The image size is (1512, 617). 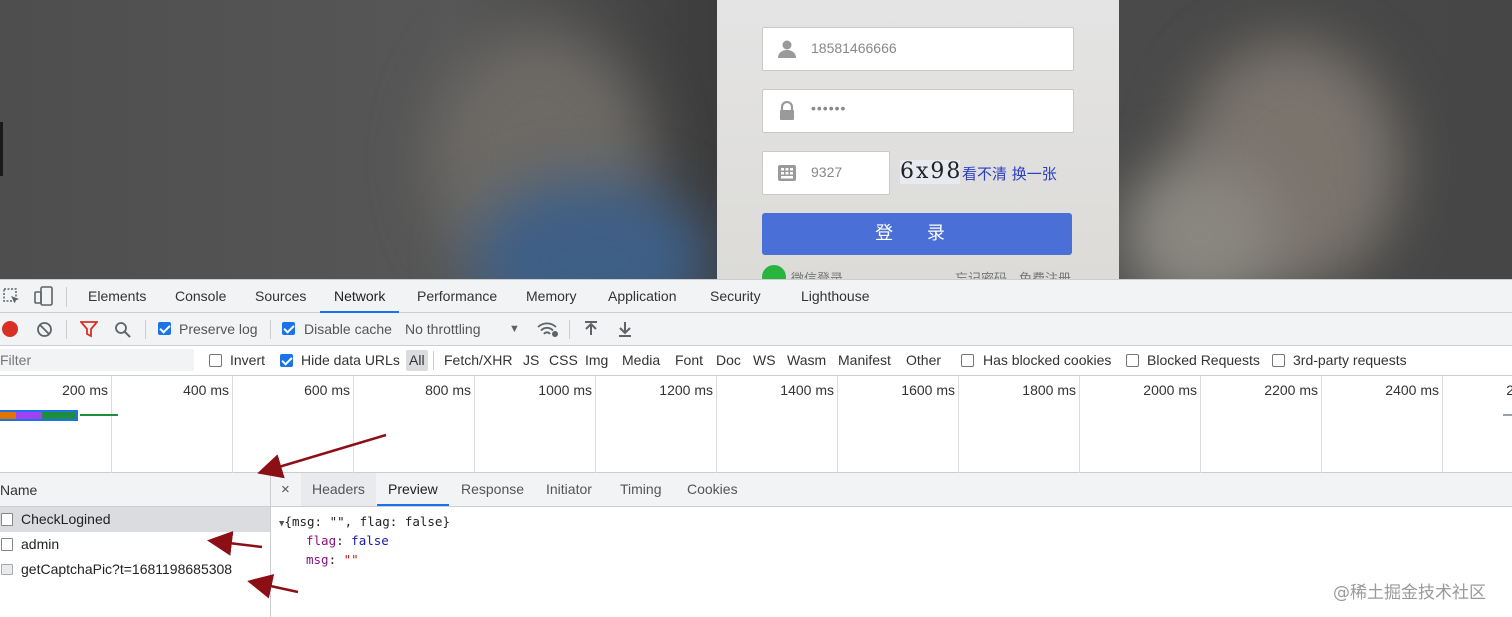 What do you see at coordinates (928, 390) in the screenshot?
I see `timeline-tick-label: 1600 ms` at bounding box center [928, 390].